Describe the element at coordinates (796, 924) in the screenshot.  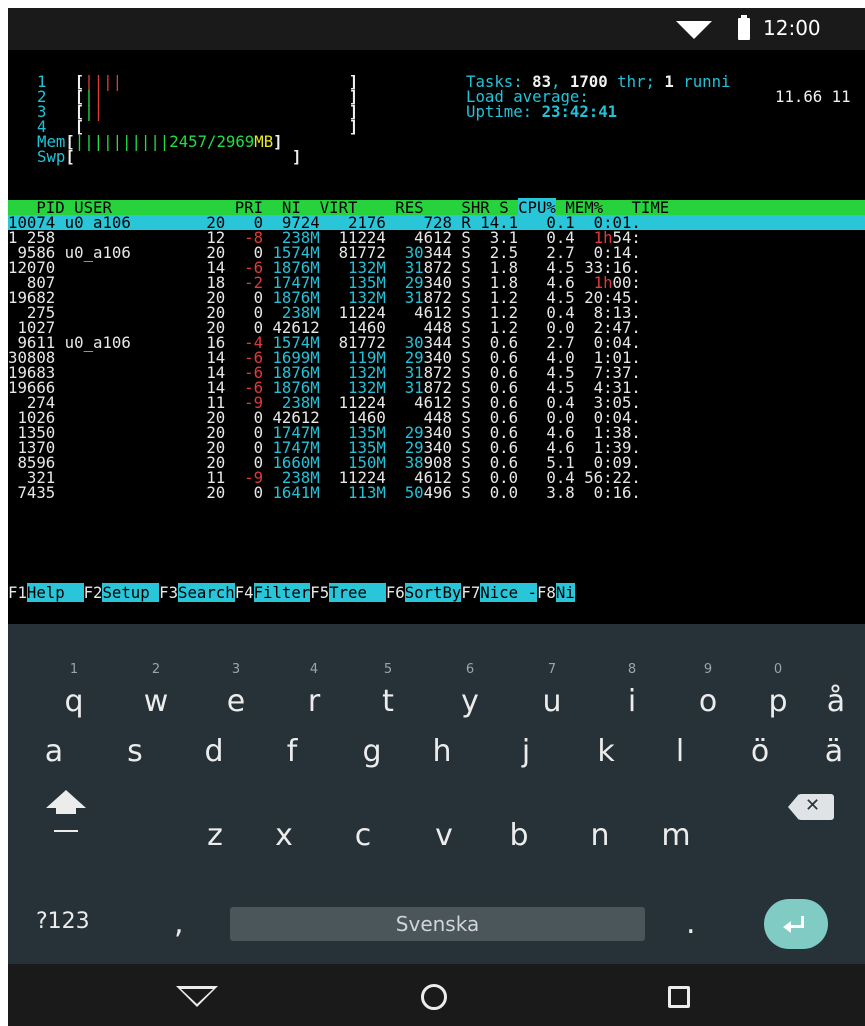
I see `enter-key` at that location.